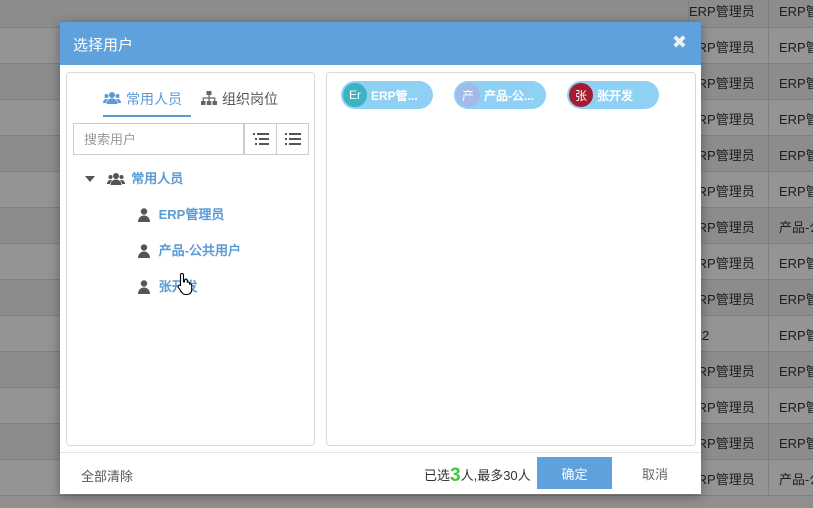 The image size is (813, 508). I want to click on tab-label: 组织岗位, so click(250, 99).